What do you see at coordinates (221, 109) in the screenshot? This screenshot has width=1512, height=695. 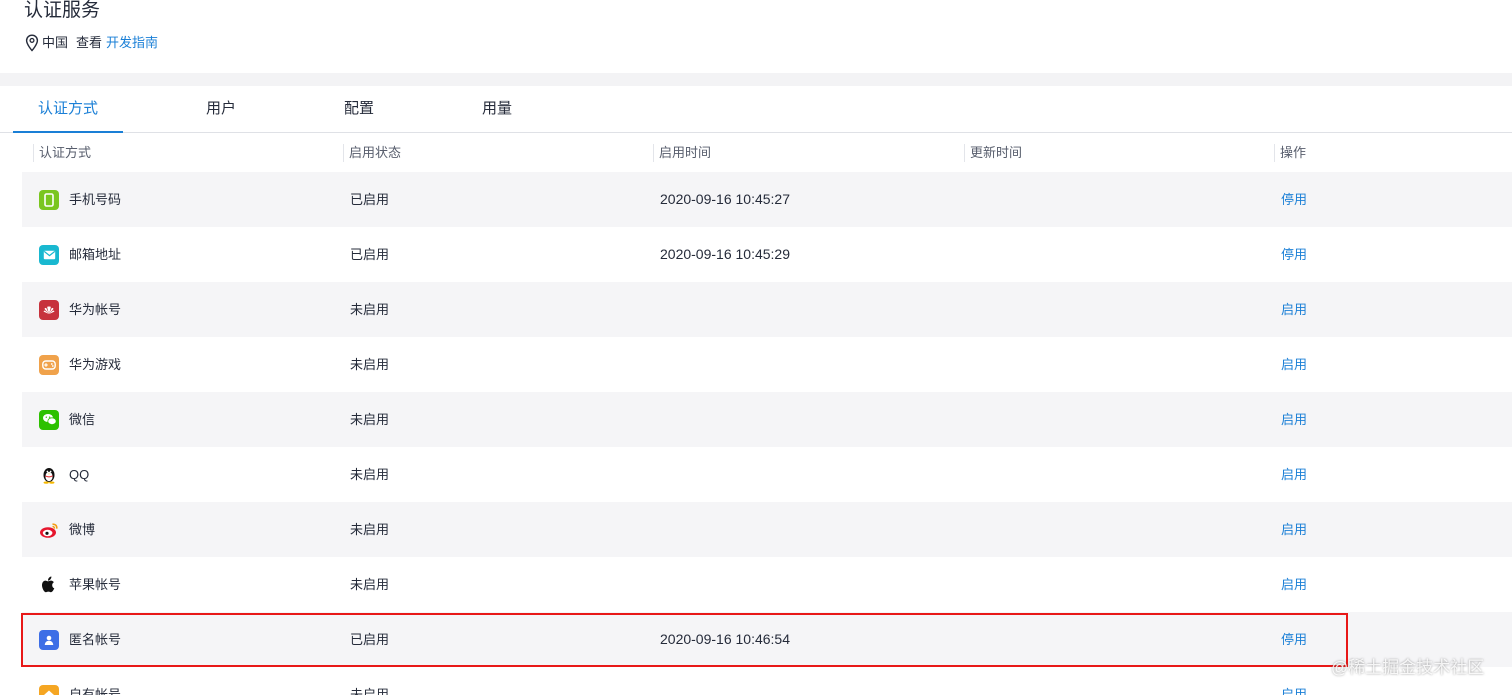 I see `tab-users: 用户` at bounding box center [221, 109].